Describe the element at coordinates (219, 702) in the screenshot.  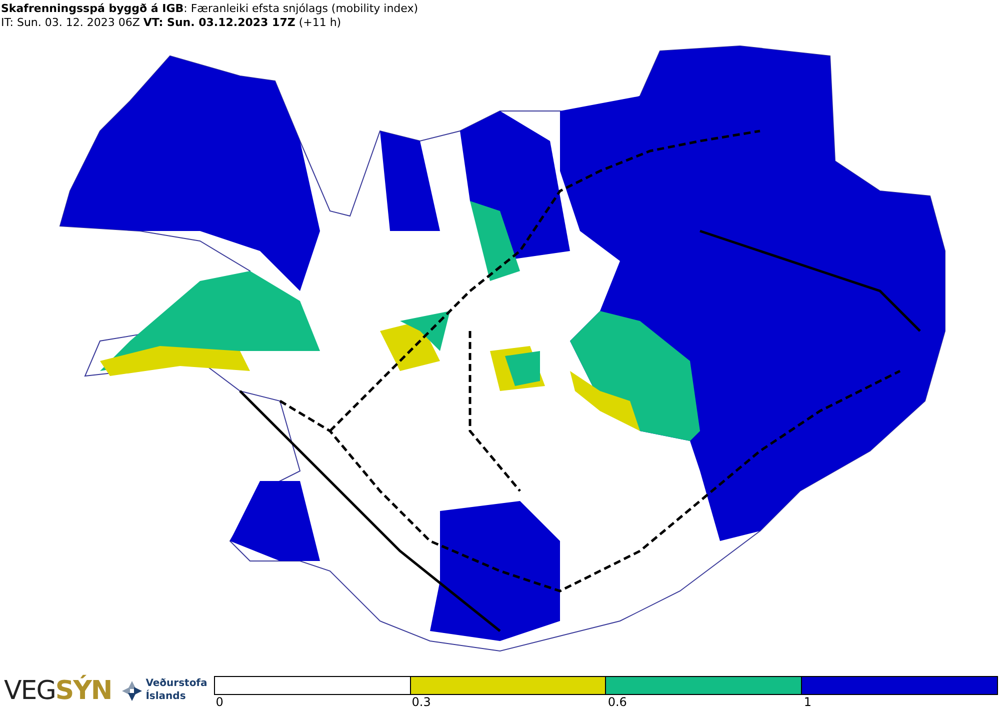
I see `scale-tick-label: 0` at that location.